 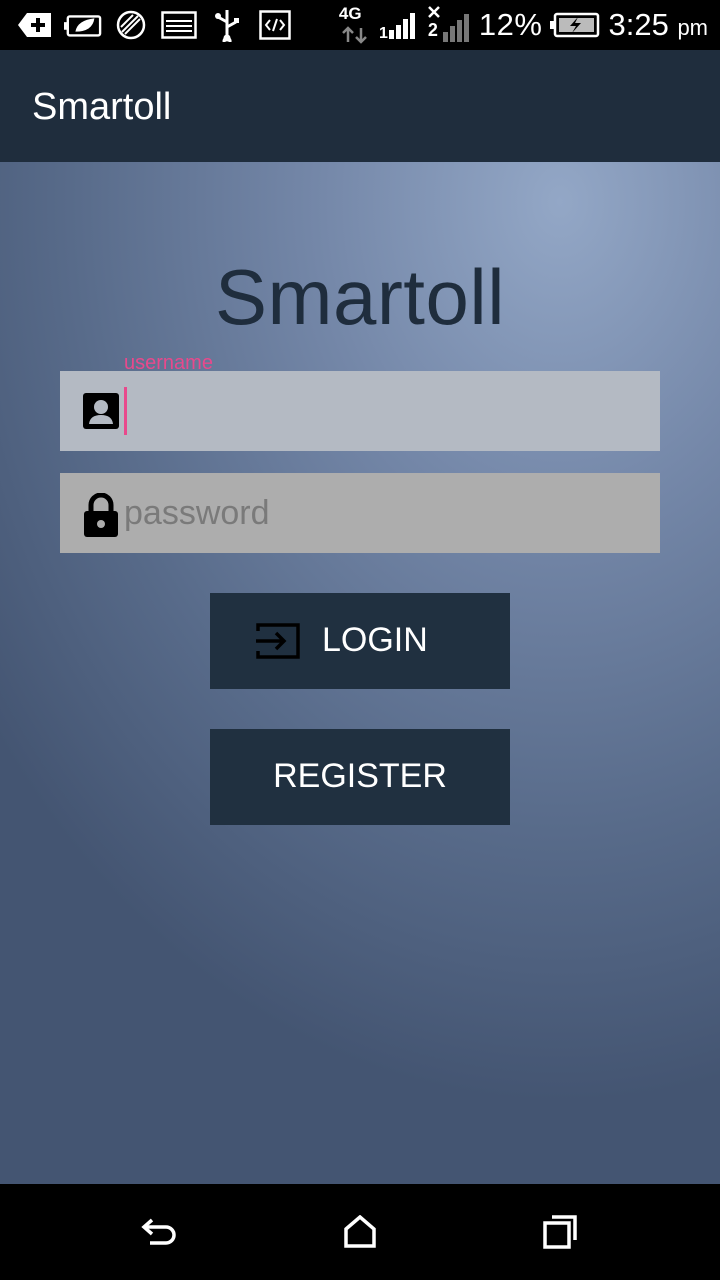 I want to click on login-label: LOGIN, so click(x=375, y=640).